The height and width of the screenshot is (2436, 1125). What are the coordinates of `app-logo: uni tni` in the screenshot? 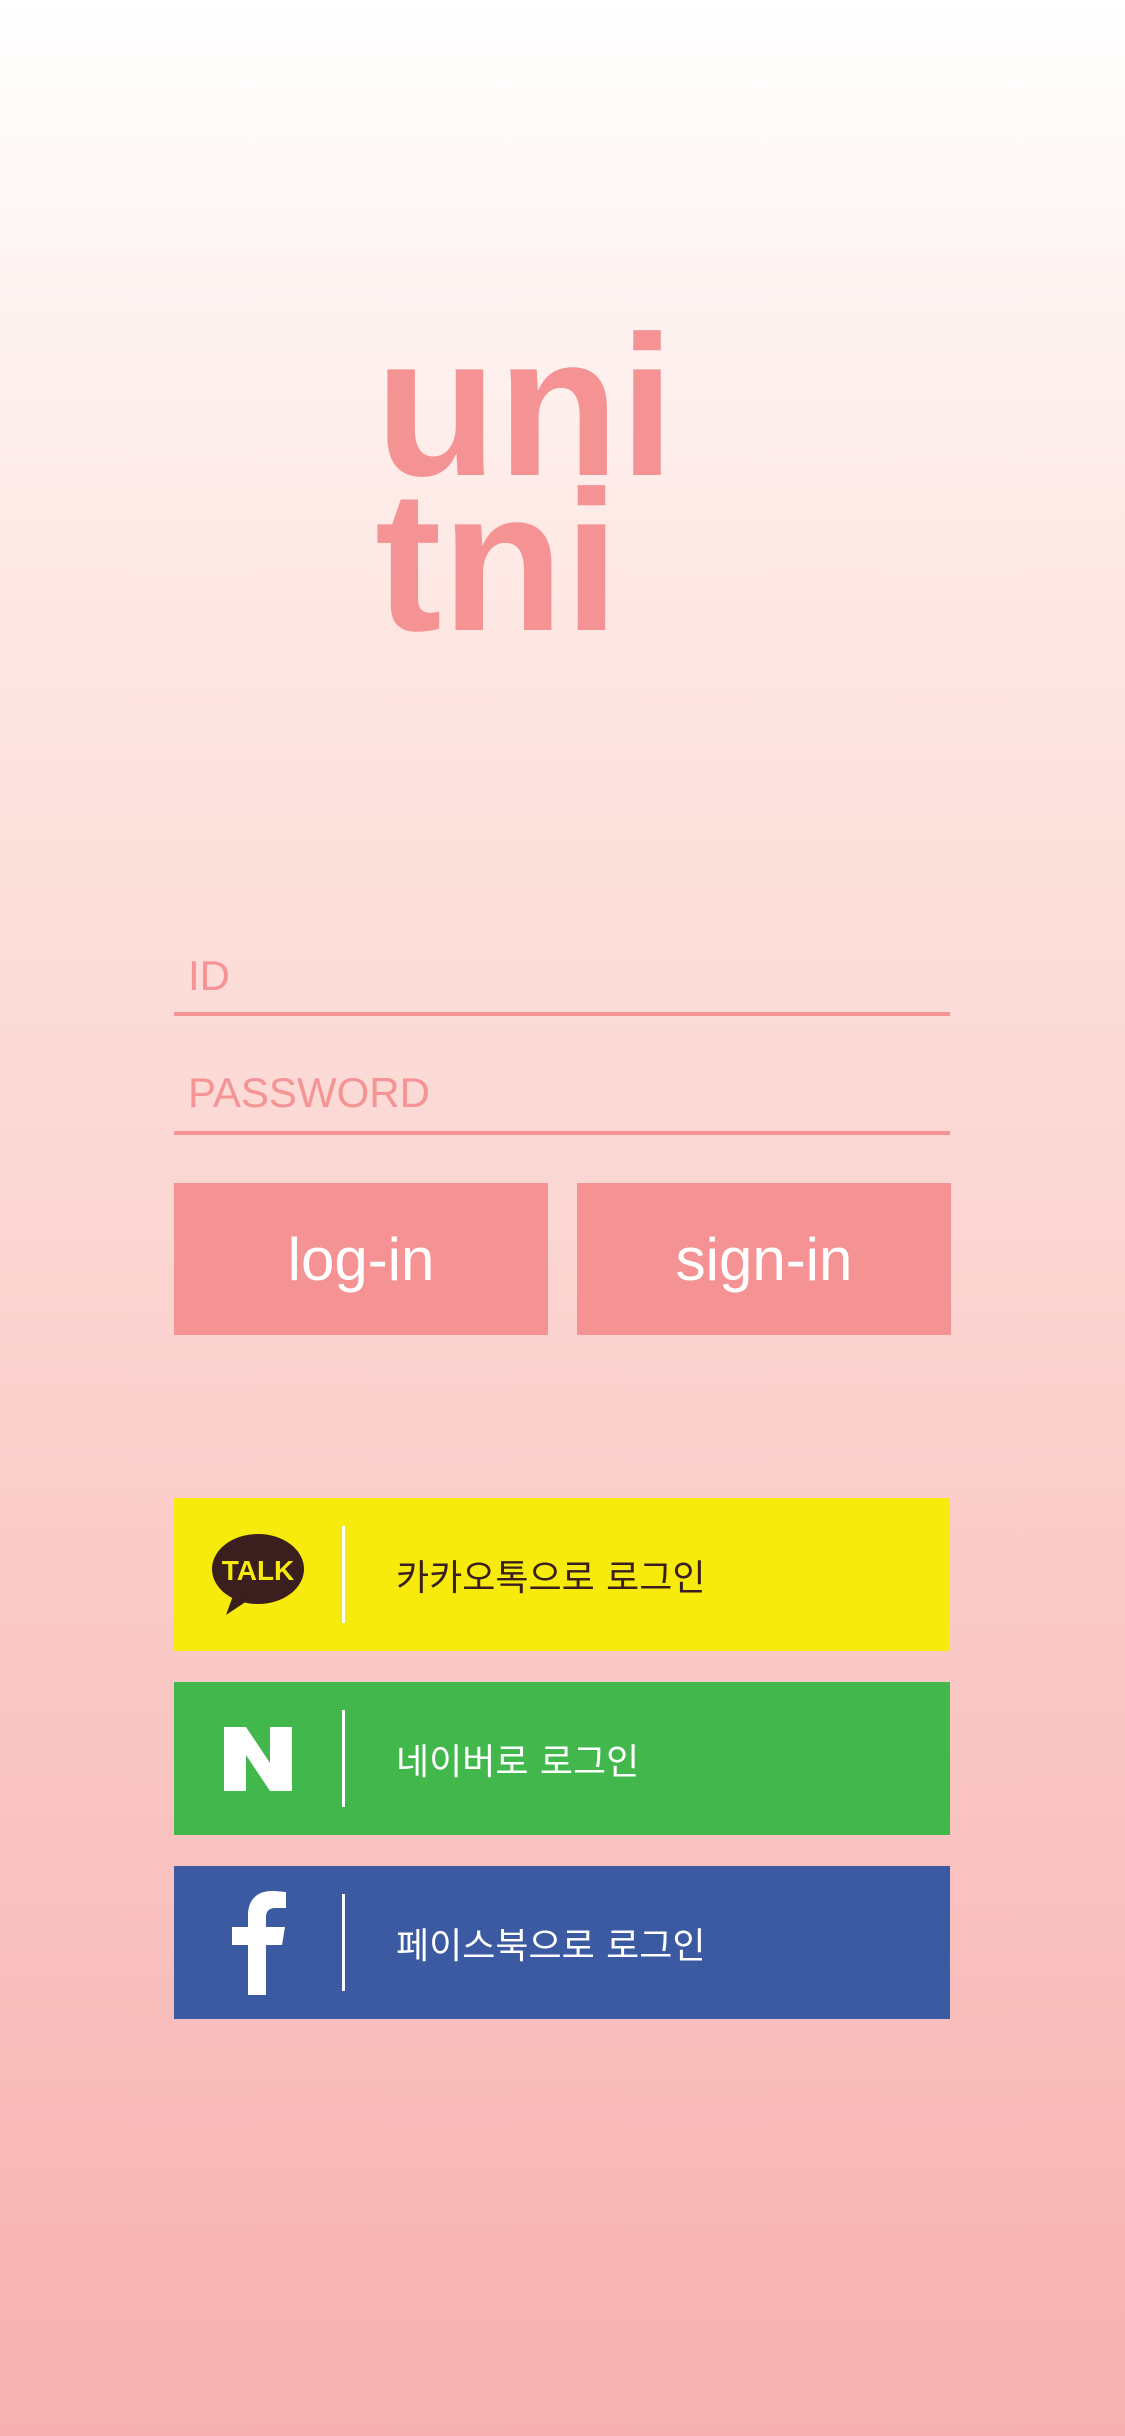 It's located at (545, 470).